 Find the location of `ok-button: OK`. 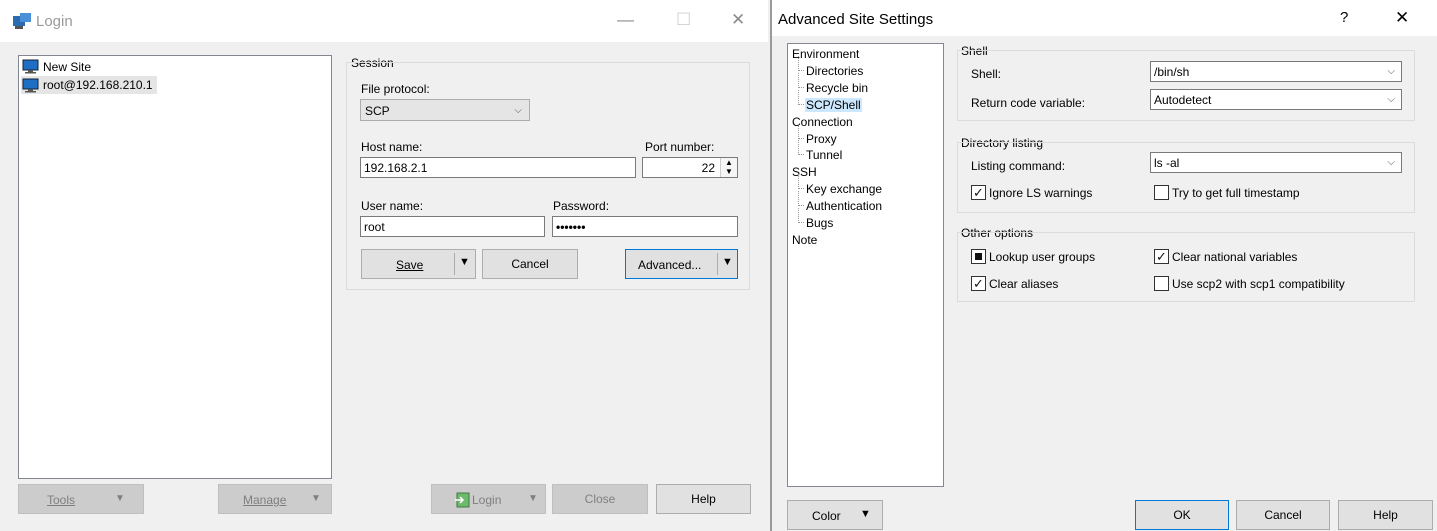

ok-button: OK is located at coordinates (1182, 515).